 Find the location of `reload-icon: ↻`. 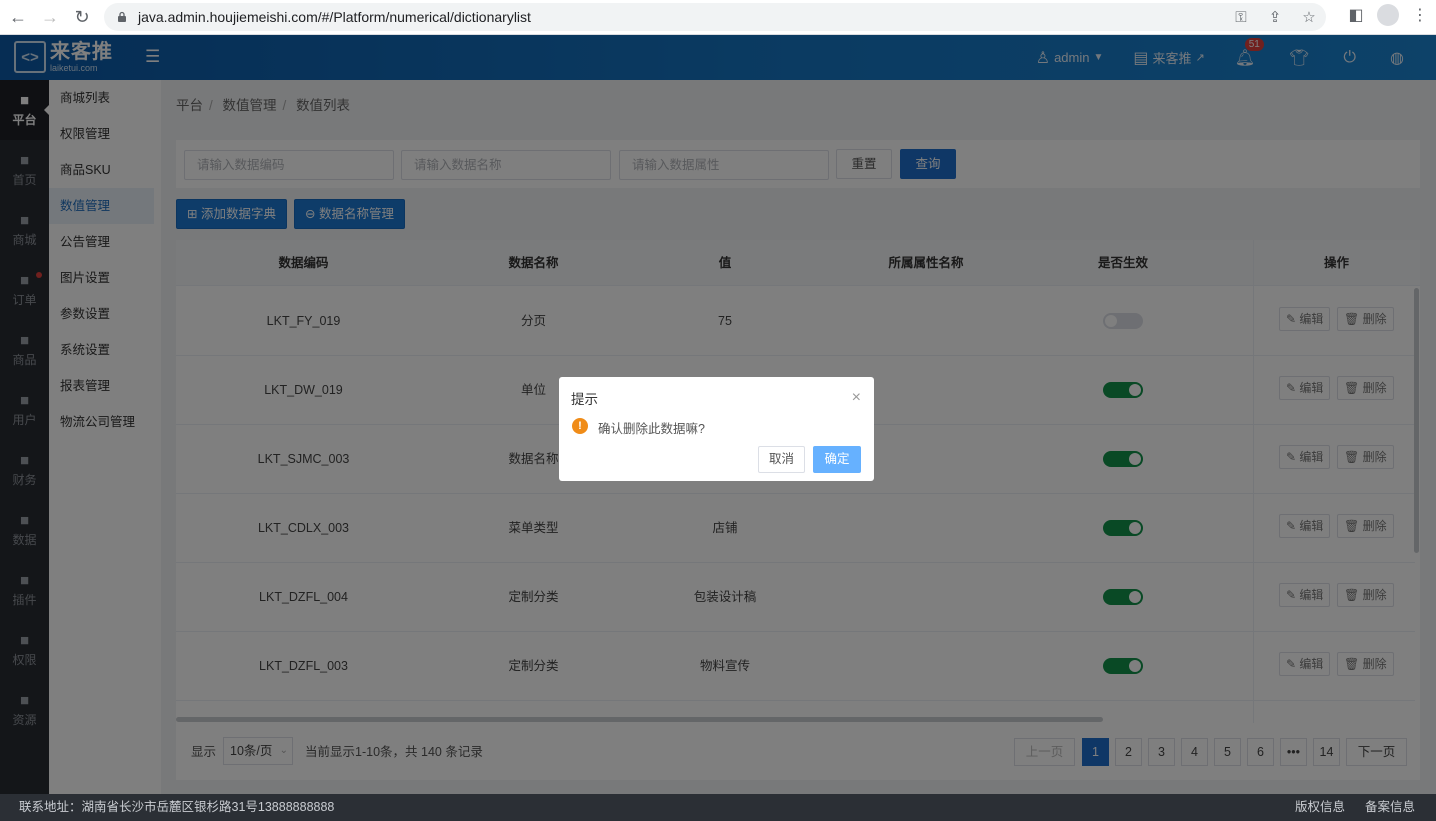

reload-icon: ↻ is located at coordinates (82, 17).